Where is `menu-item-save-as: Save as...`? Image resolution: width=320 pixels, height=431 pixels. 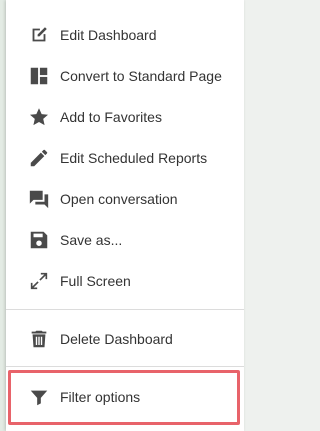 menu-item-save-as: Save as... is located at coordinates (125, 239).